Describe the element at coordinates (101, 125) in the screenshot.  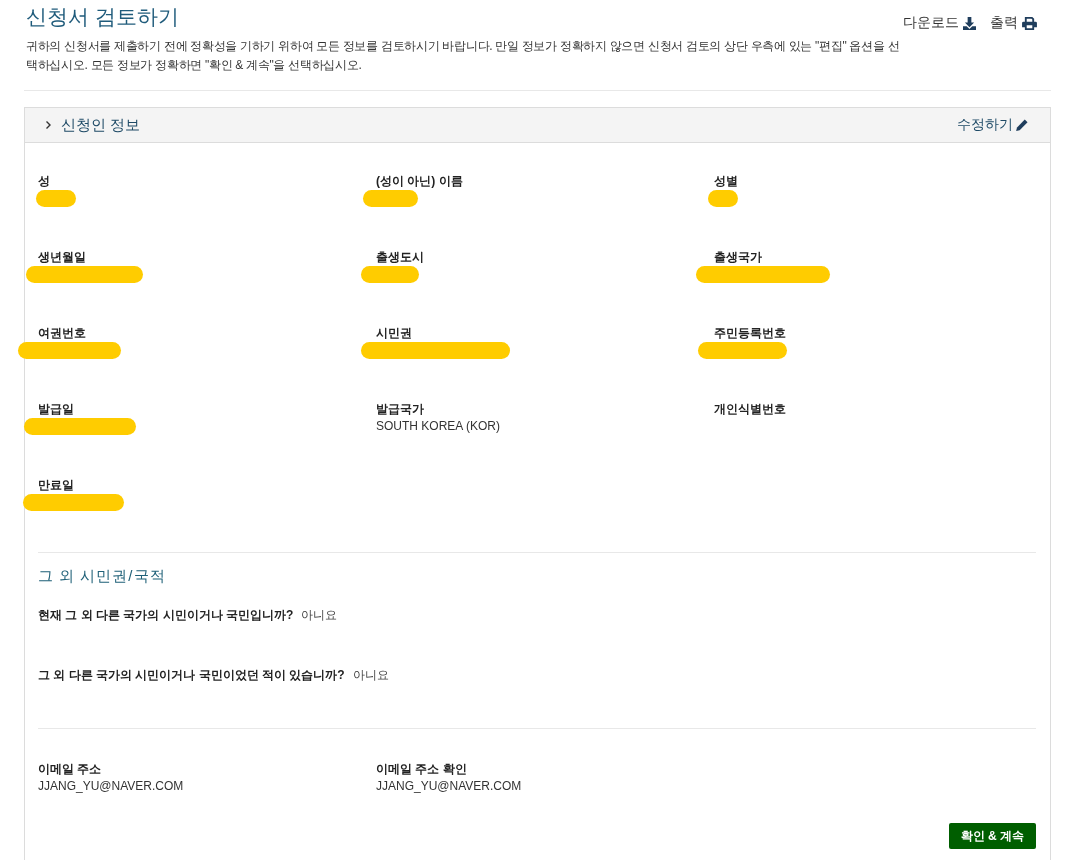
I see `section-title: 신청인 정보` at that location.